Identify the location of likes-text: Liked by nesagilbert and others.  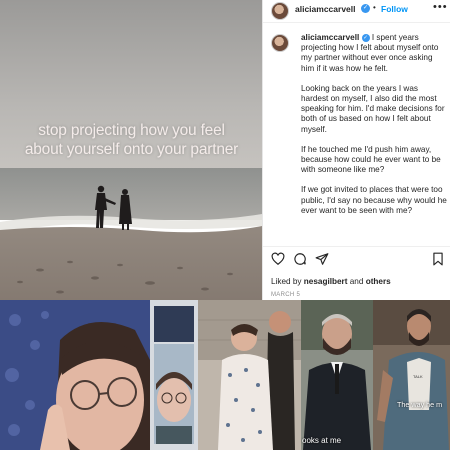
(331, 281).